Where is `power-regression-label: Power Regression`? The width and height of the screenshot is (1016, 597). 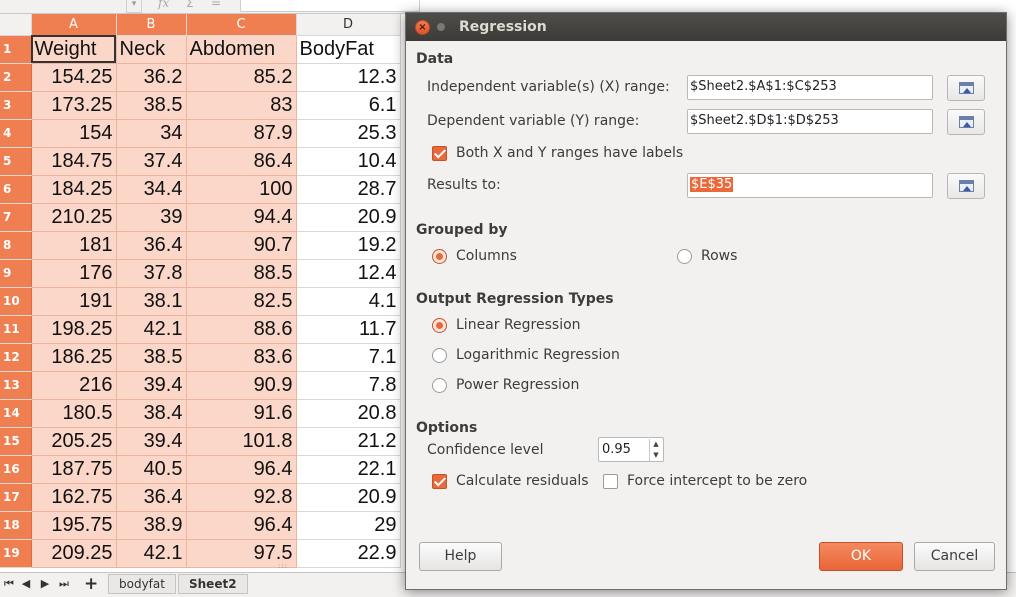
power-regression-label: Power Regression is located at coordinates (517, 385).